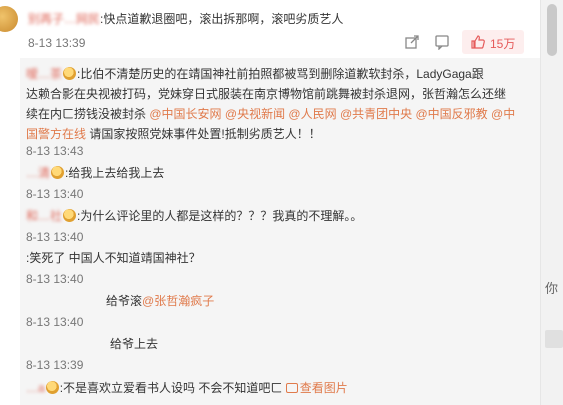 The image size is (563, 405). I want to click on reply-user: …清, so click(38, 173).